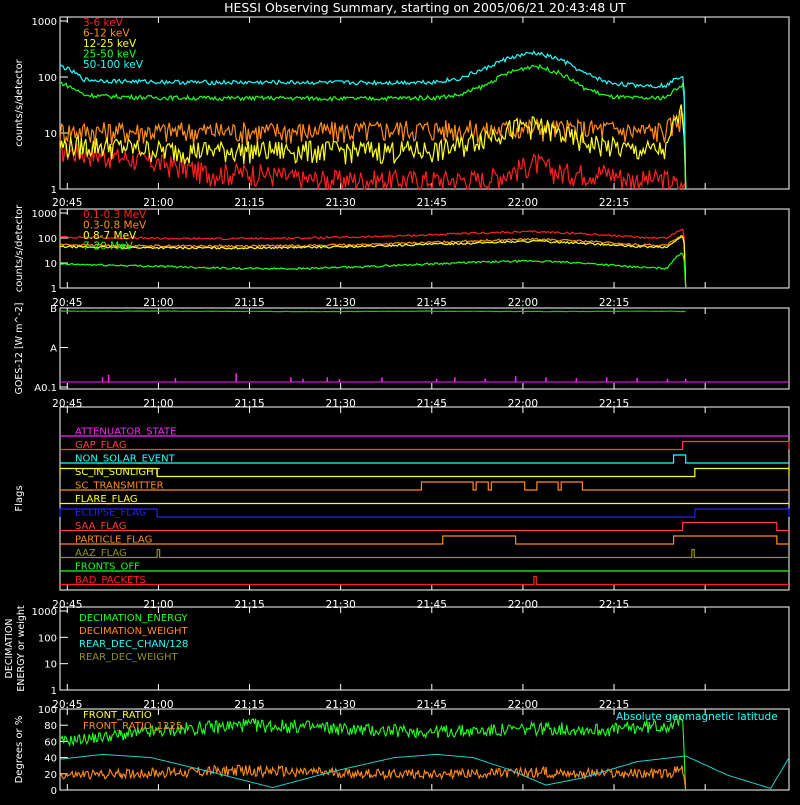  What do you see at coordinates (373, 270) in the screenshot?
I see `series-line-7-20-mev` at bounding box center [373, 270].